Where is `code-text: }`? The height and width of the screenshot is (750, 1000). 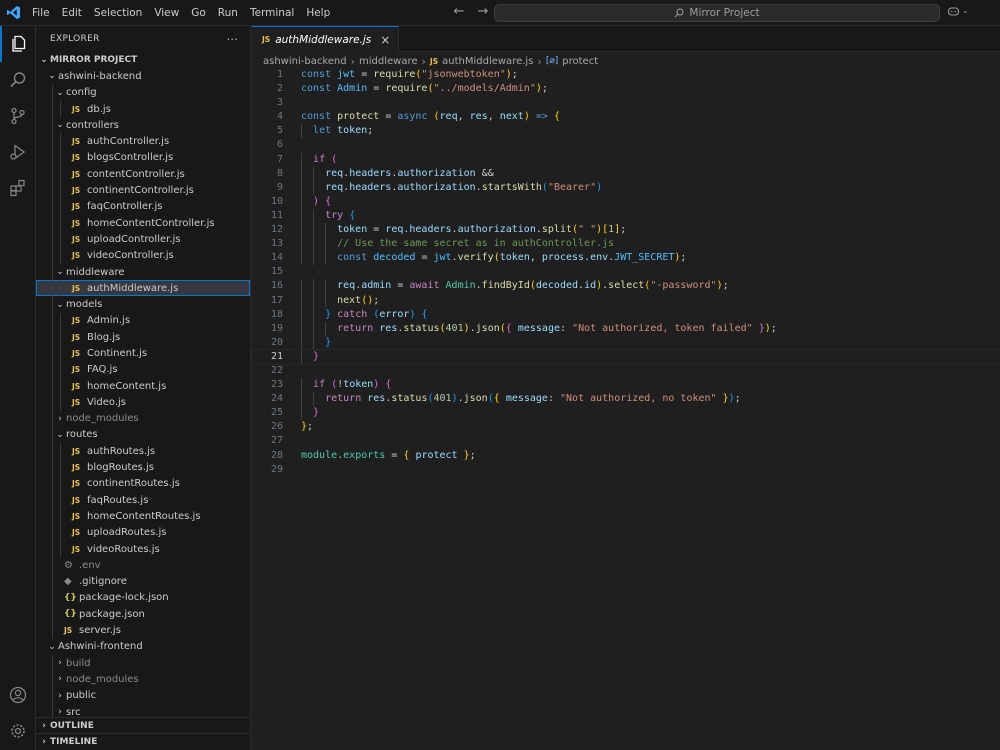
code-text: } is located at coordinates (316, 356).